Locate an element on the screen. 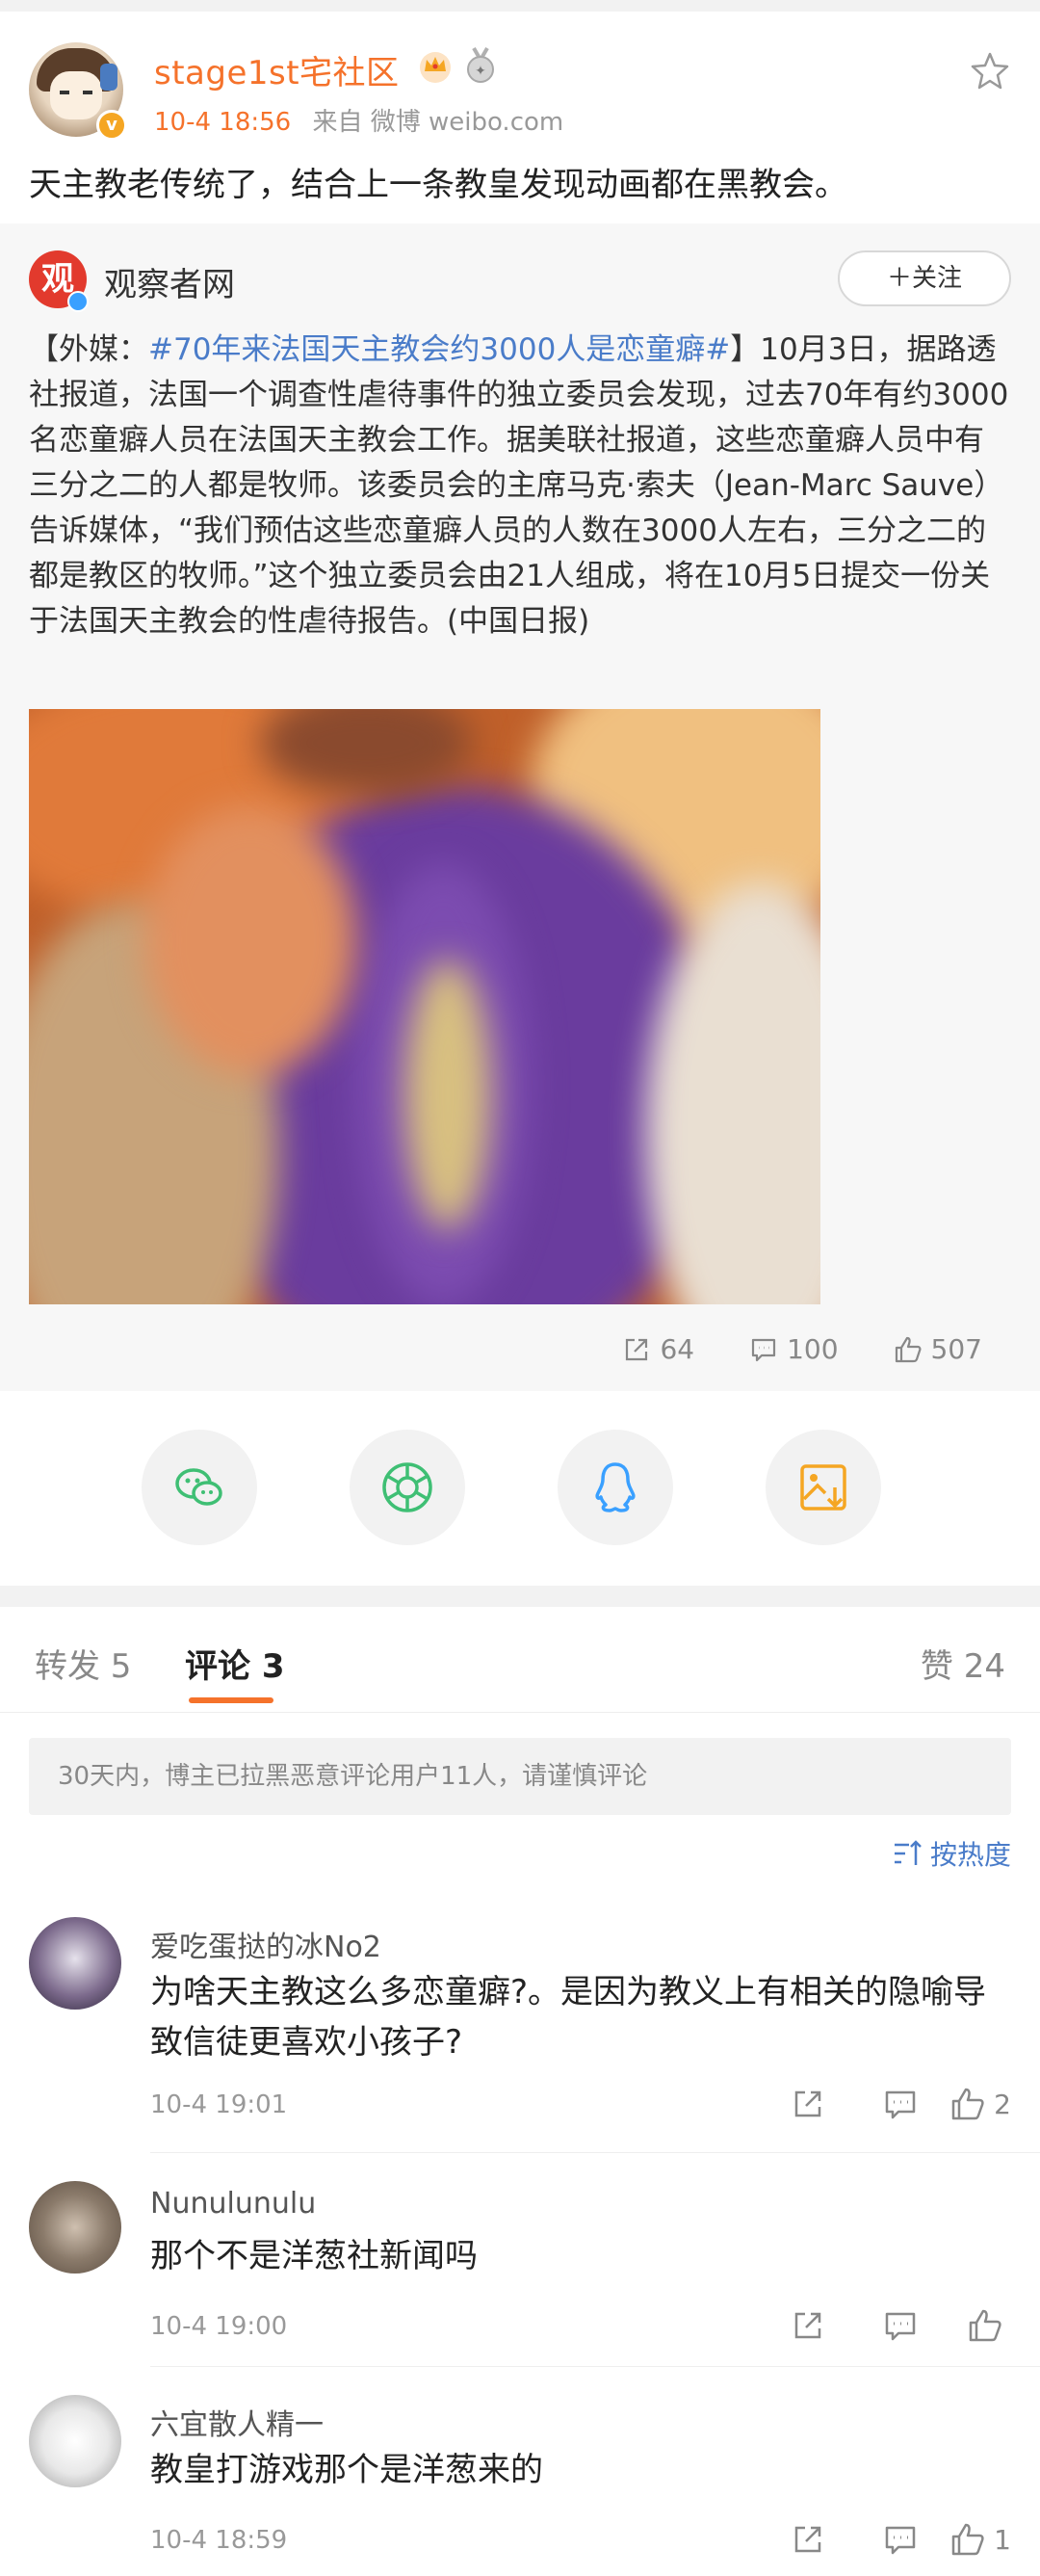 The height and width of the screenshot is (2576, 1040). comment-actions: 1 is located at coordinates (872, 2540).